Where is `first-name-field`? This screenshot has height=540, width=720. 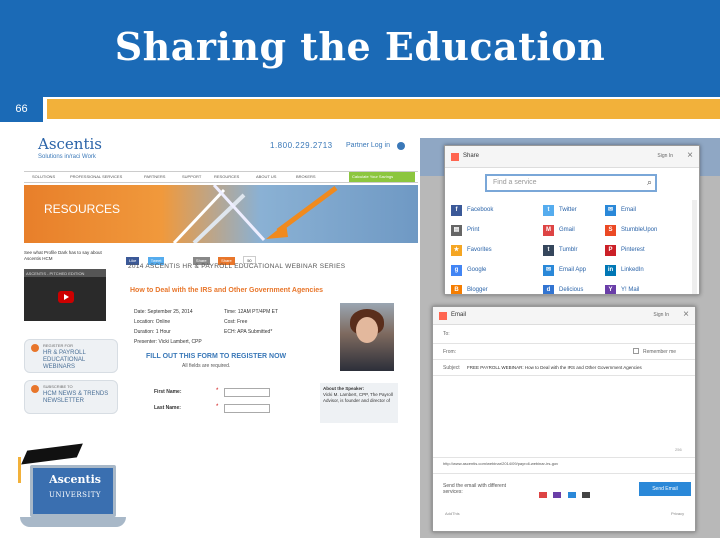 first-name-field is located at coordinates (247, 392).